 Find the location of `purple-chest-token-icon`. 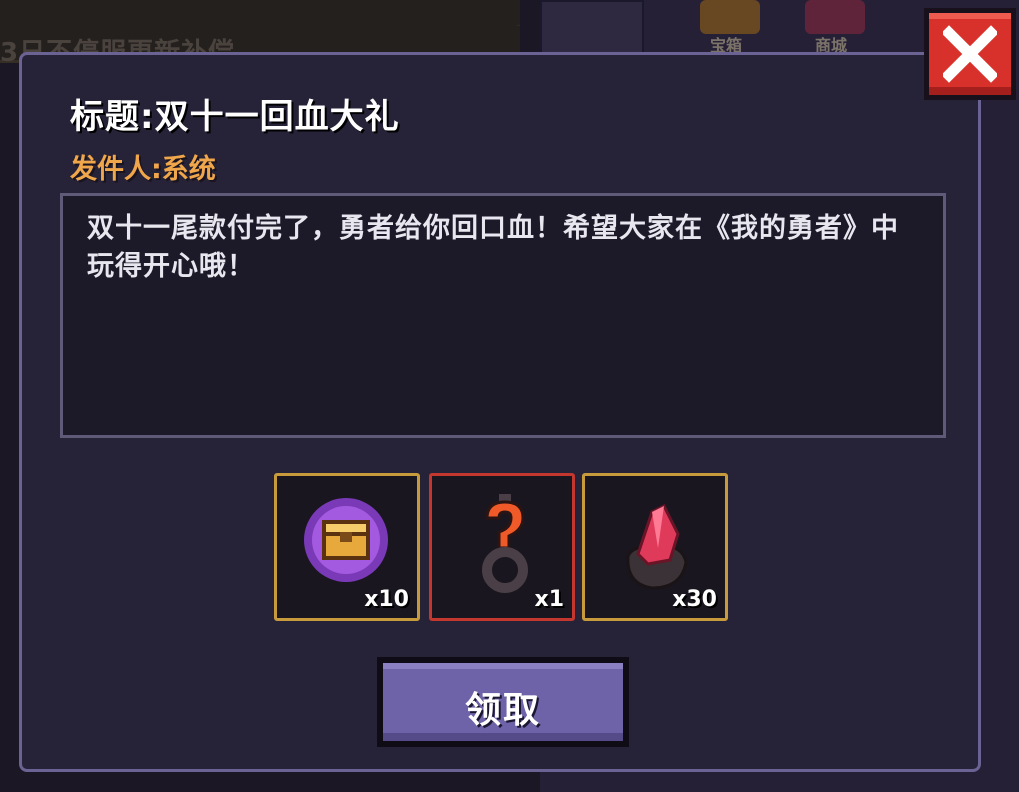

purple-chest-token-icon is located at coordinates (346, 540).